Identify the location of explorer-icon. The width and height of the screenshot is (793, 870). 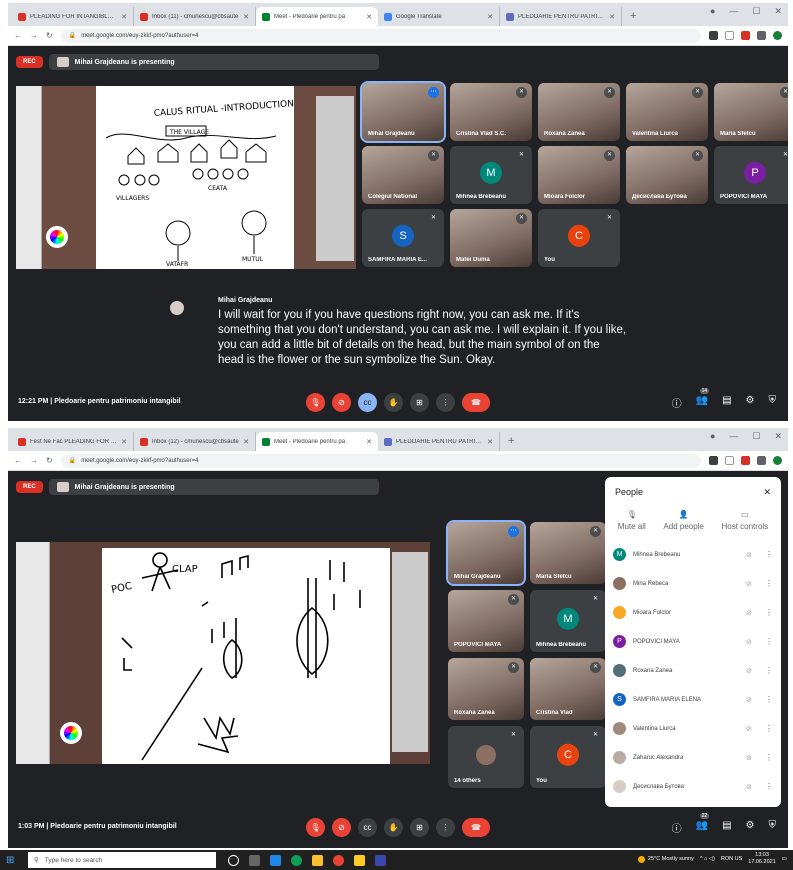
(359, 860).